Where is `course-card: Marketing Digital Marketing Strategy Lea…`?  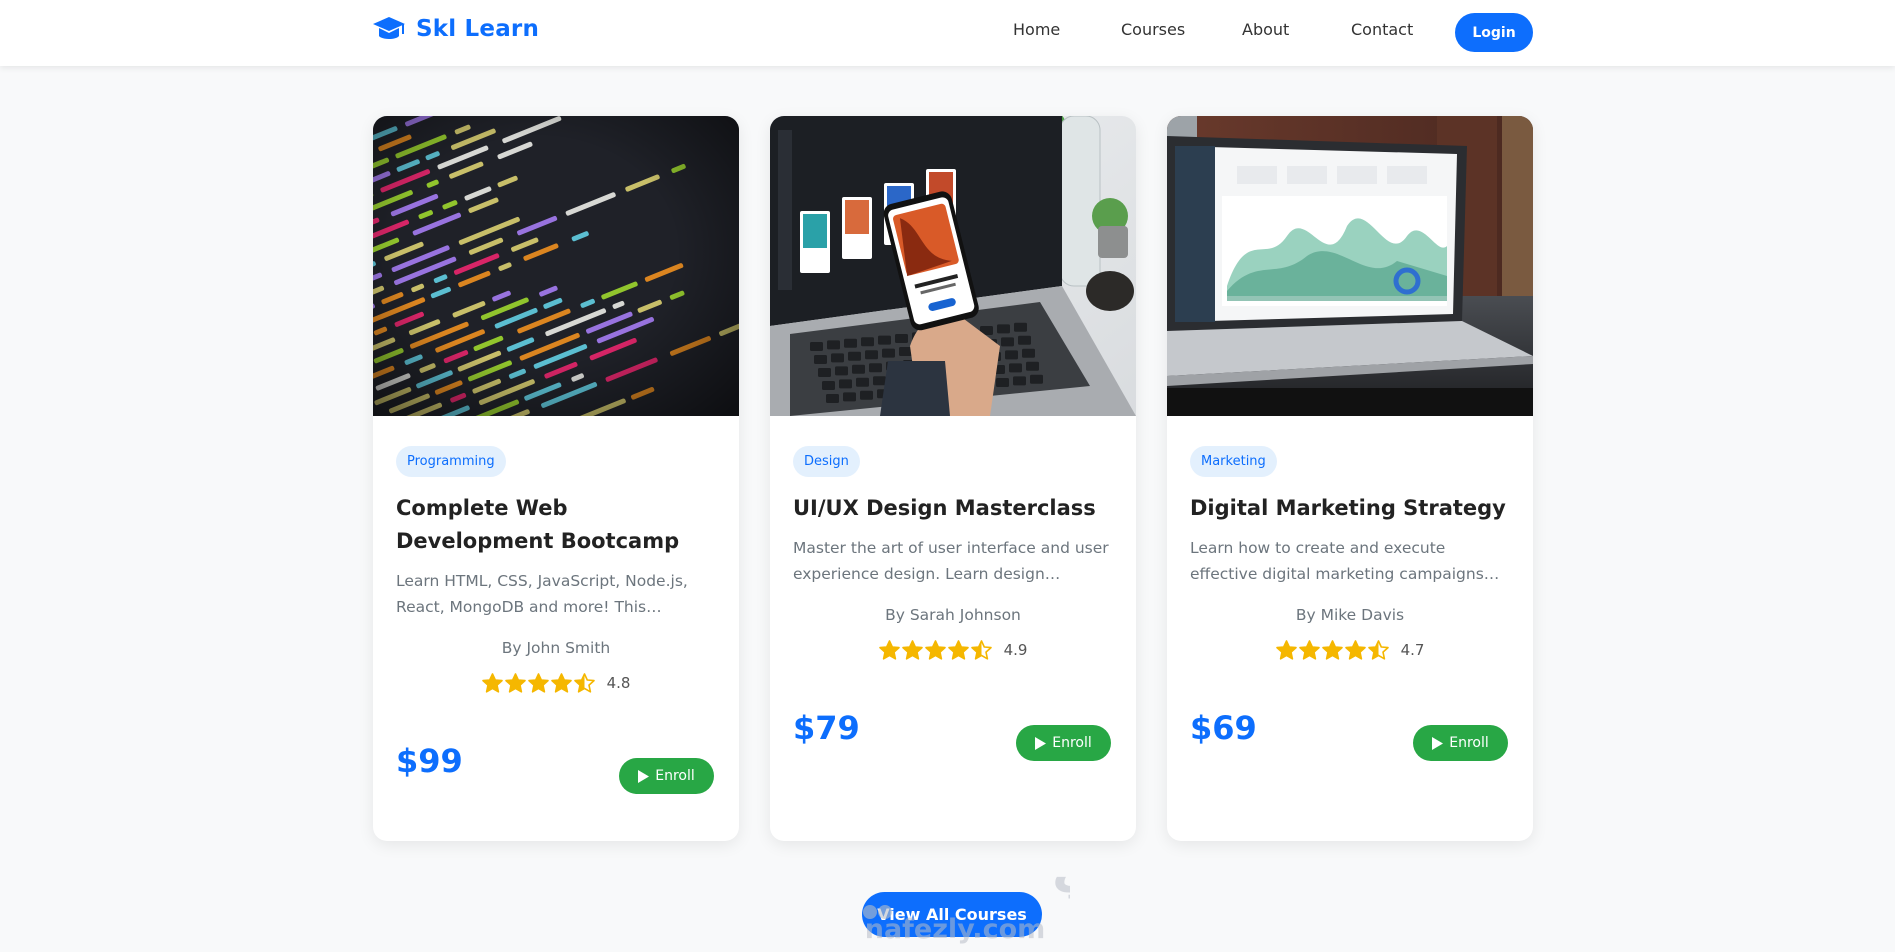
course-card: Marketing Digital Marketing Strategy Lea… is located at coordinates (1350, 478).